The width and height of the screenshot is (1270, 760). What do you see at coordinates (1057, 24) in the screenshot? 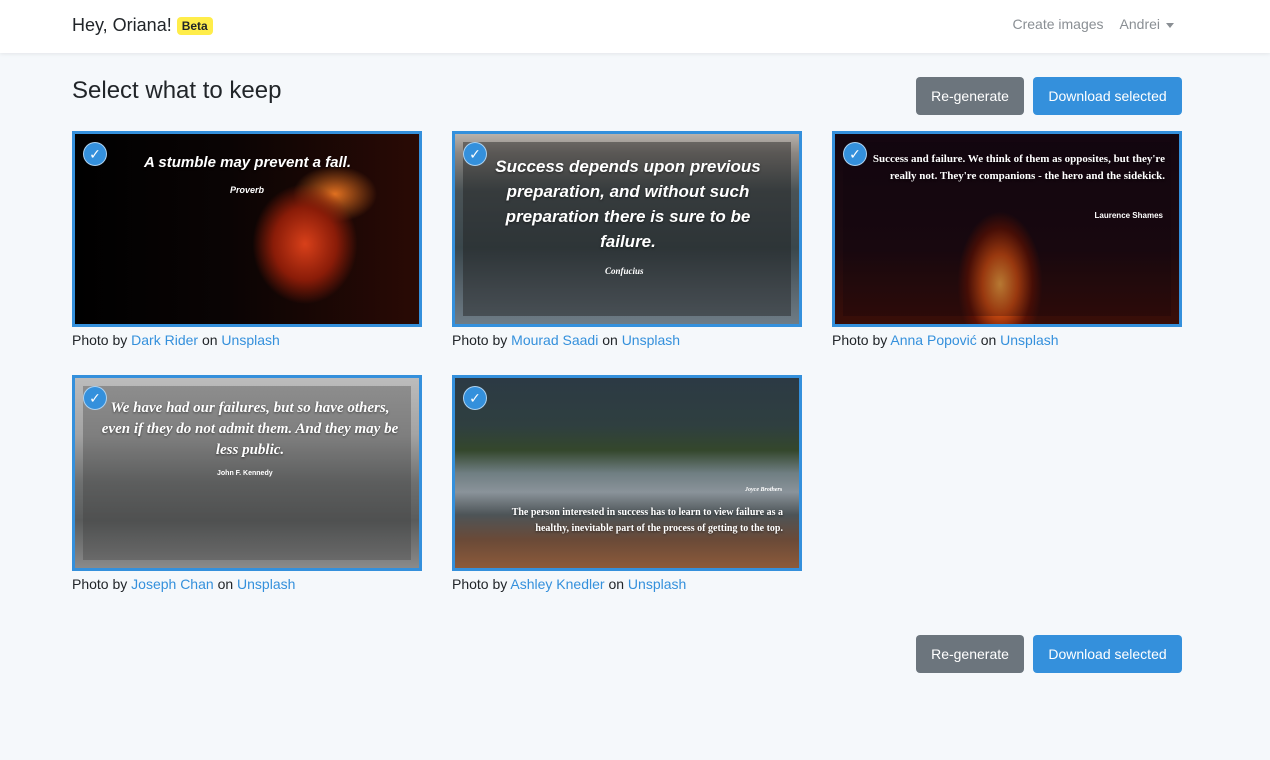
I see `create-images-link: Create images` at bounding box center [1057, 24].